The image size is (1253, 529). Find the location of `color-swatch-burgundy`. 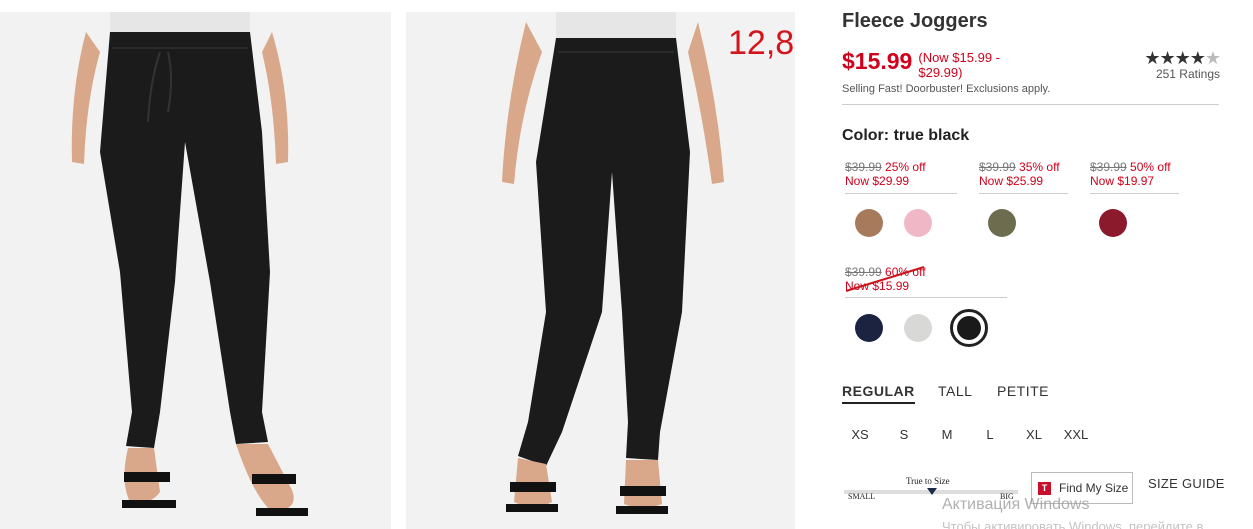

color-swatch-burgundy is located at coordinates (1113, 223).